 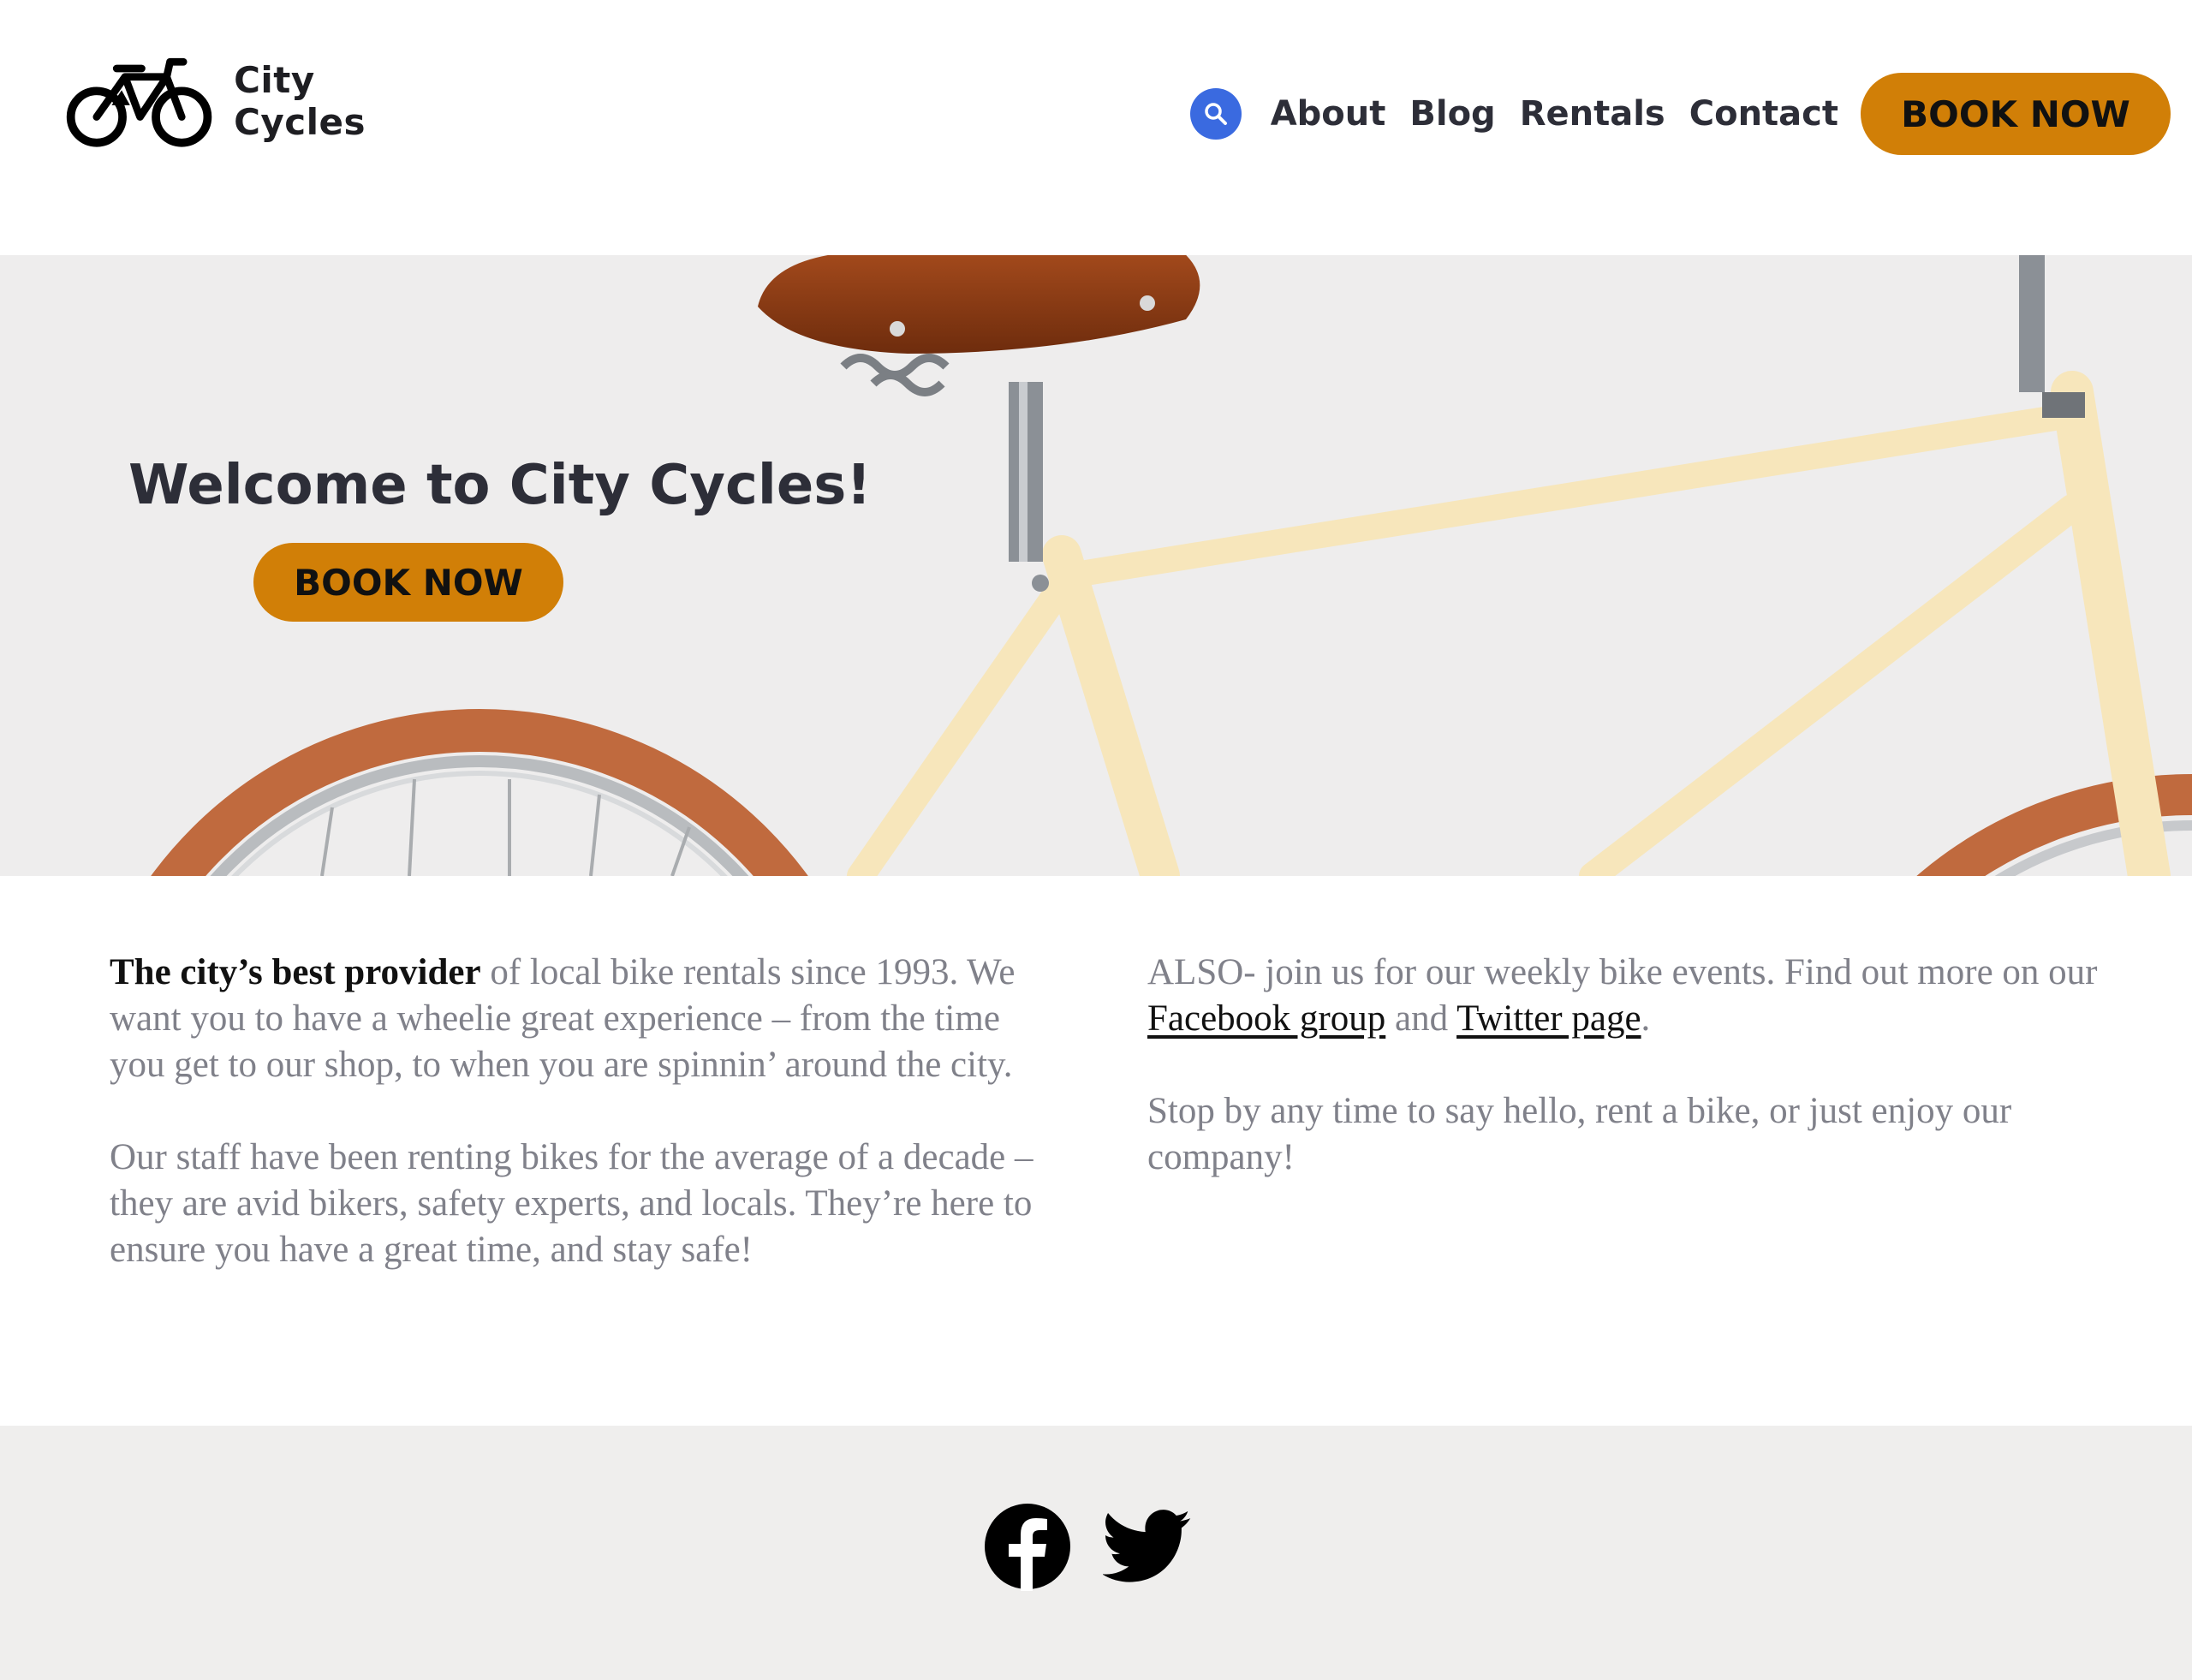 I want to click on twitter-icon, so click(x=1147, y=1546).